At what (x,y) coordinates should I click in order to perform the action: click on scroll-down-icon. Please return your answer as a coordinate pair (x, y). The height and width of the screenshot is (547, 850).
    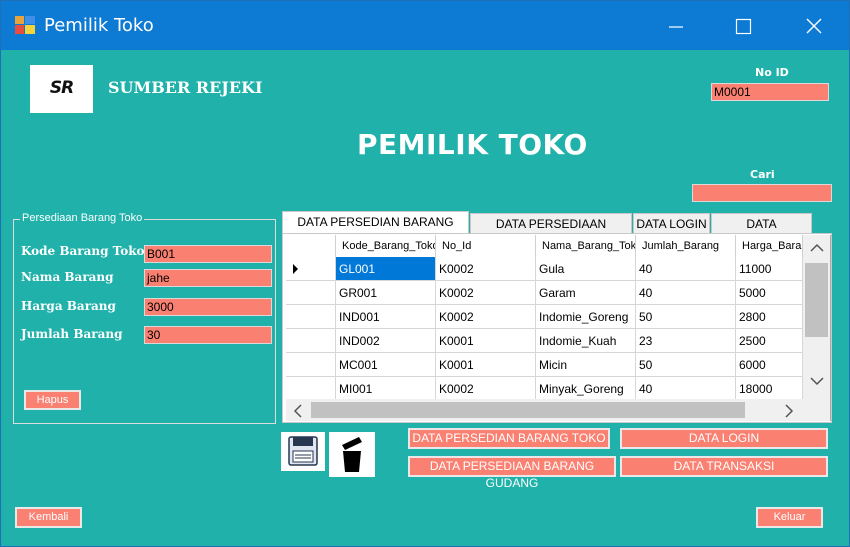
    Looking at the image, I should click on (817, 381).